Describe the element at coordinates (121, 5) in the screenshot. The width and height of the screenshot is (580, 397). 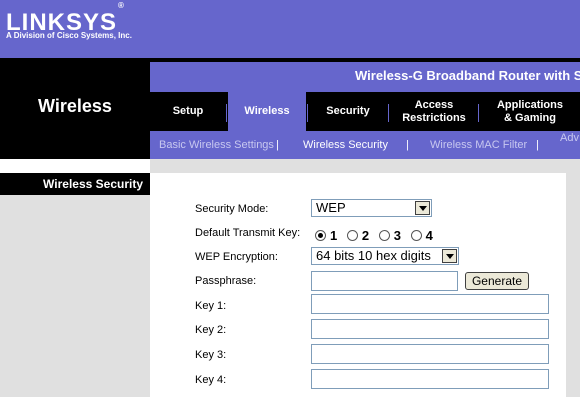
I see `registered-mark: ®` at that location.